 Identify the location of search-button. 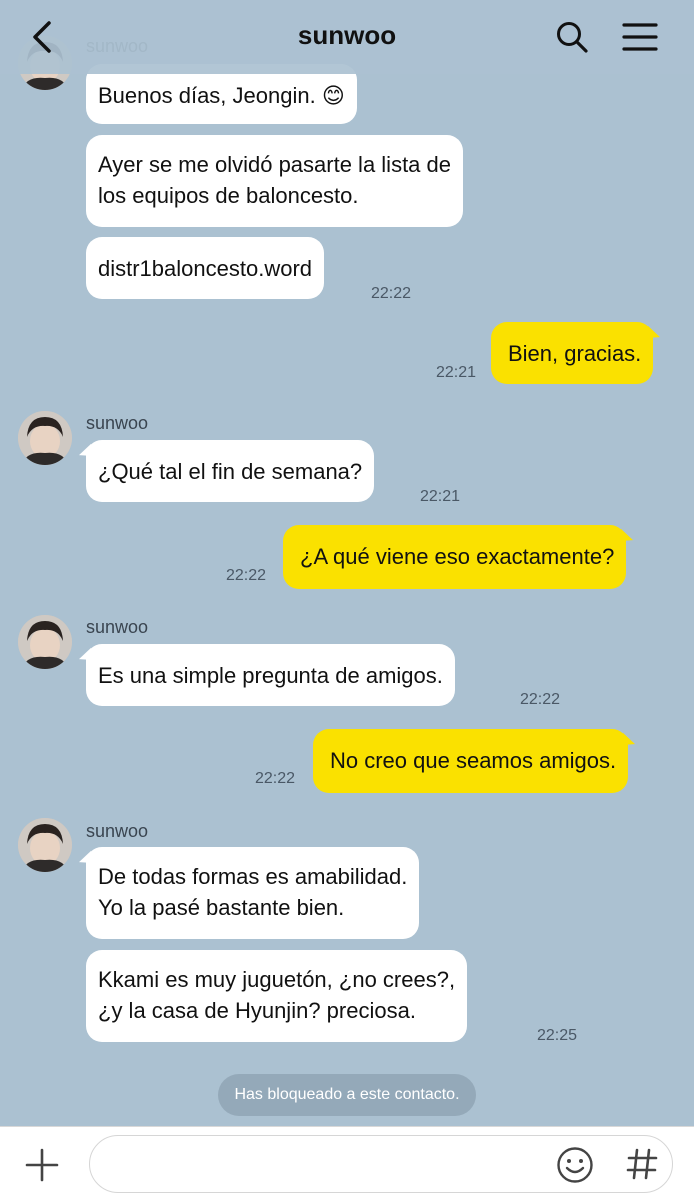
(572, 37).